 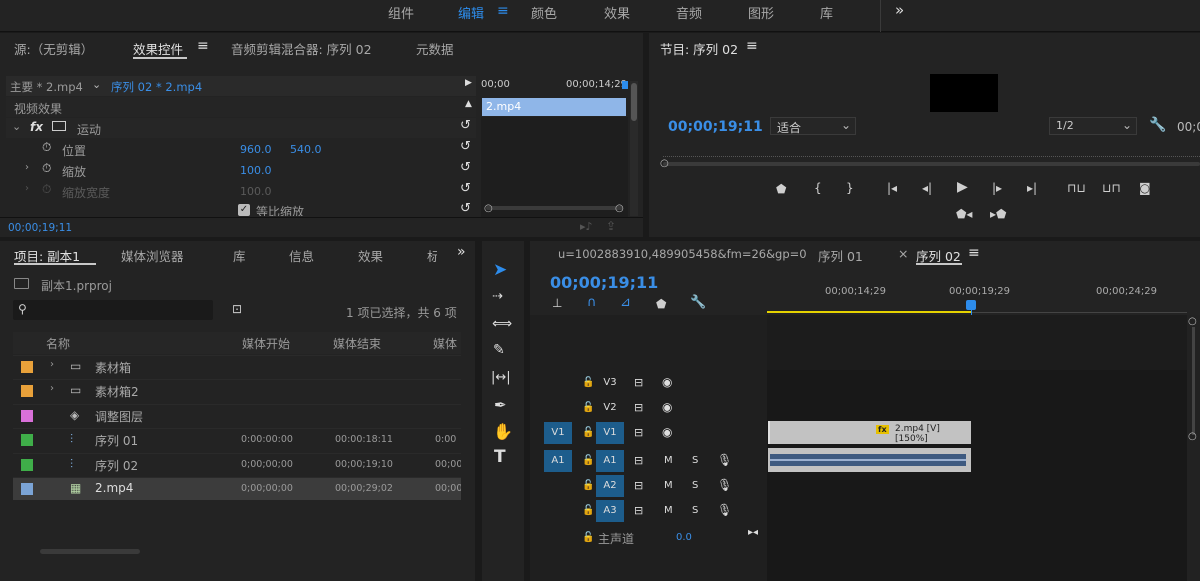 What do you see at coordinates (500, 457) in the screenshot?
I see `type-tool-icon: T` at bounding box center [500, 457].